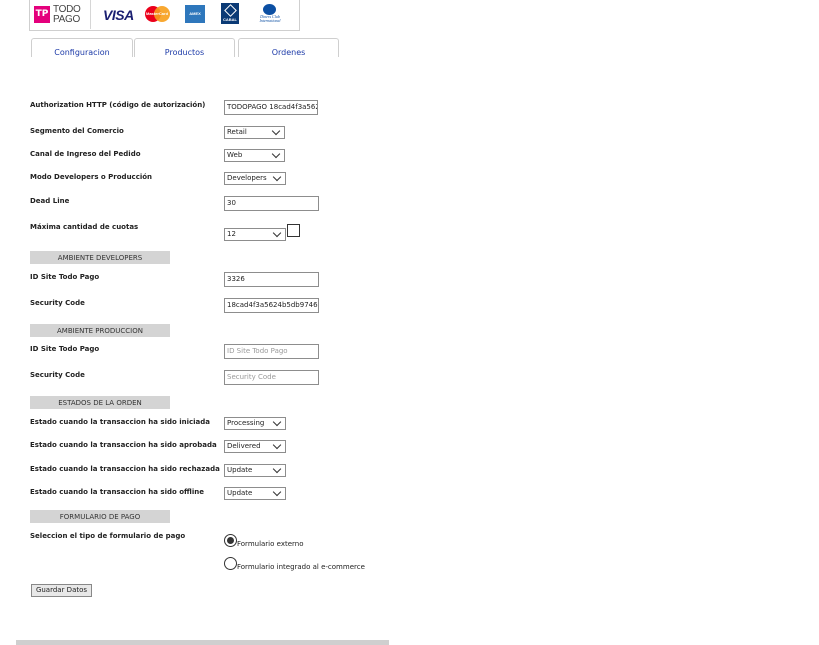 The image size is (819, 645). What do you see at coordinates (255, 234) in the screenshot?
I see `cuotas-select: 12` at bounding box center [255, 234].